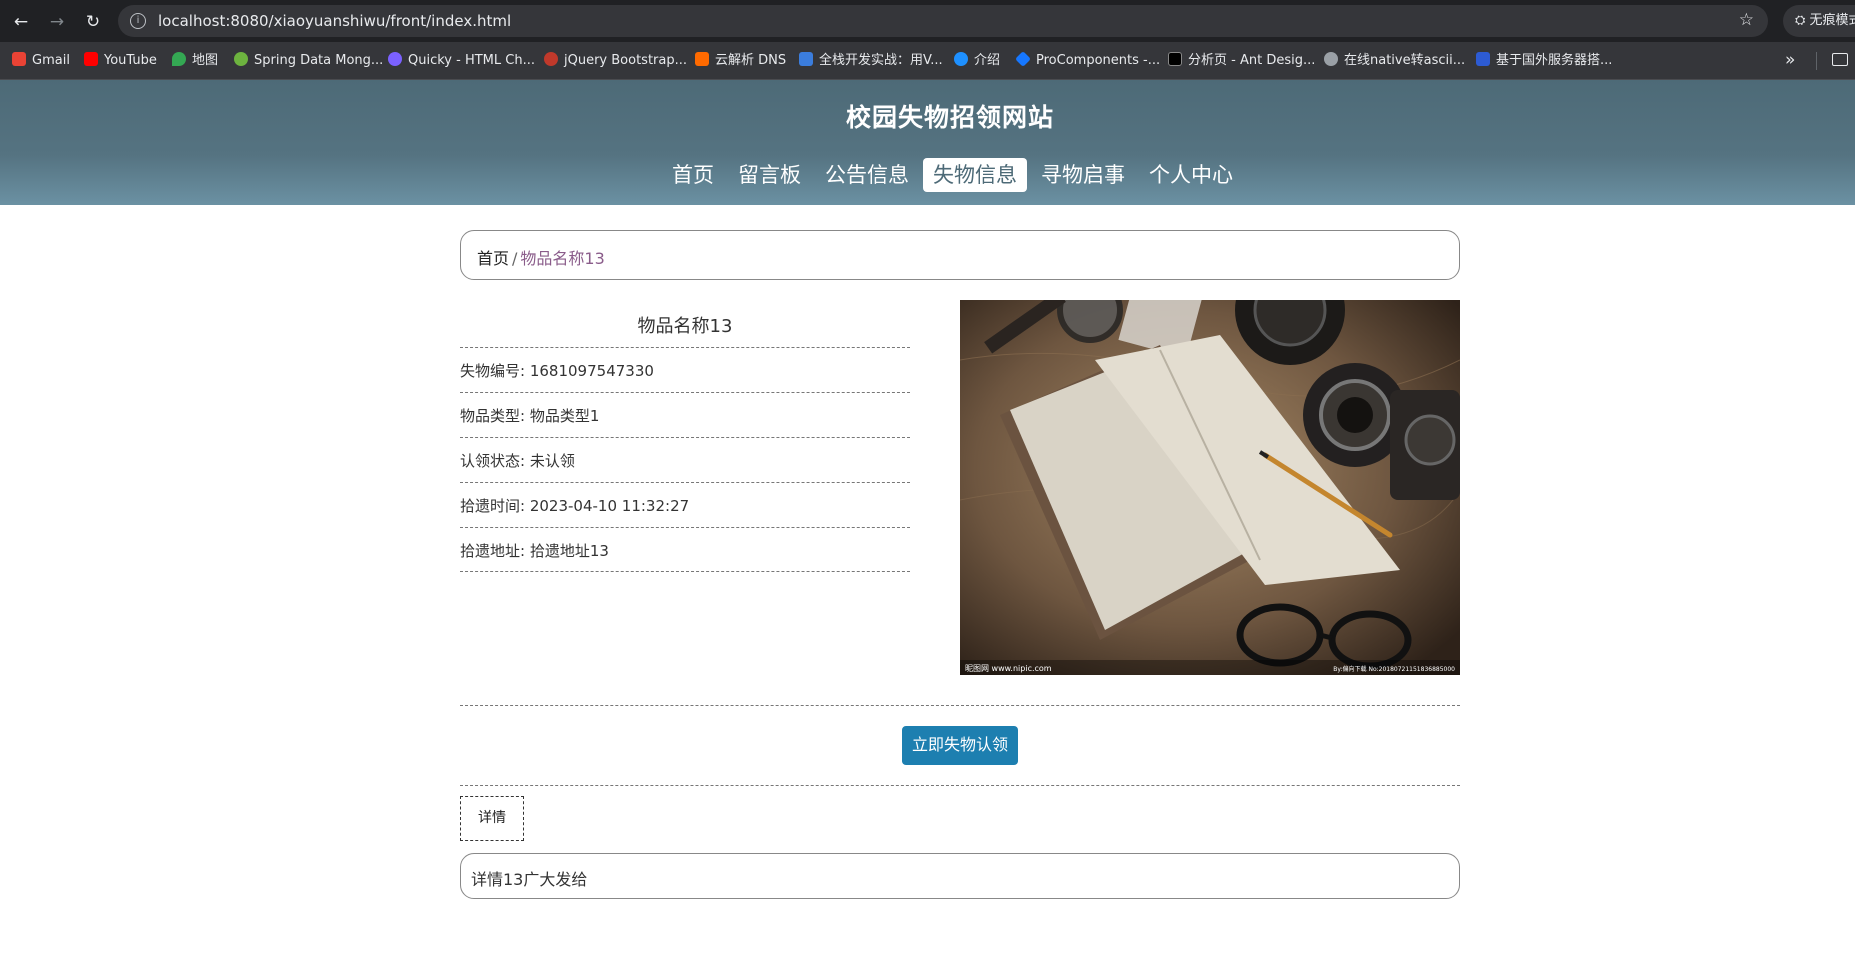 The width and height of the screenshot is (1855, 962). Describe the element at coordinates (57, 22) in the screenshot. I see `forward-arrow-icon: →` at that location.